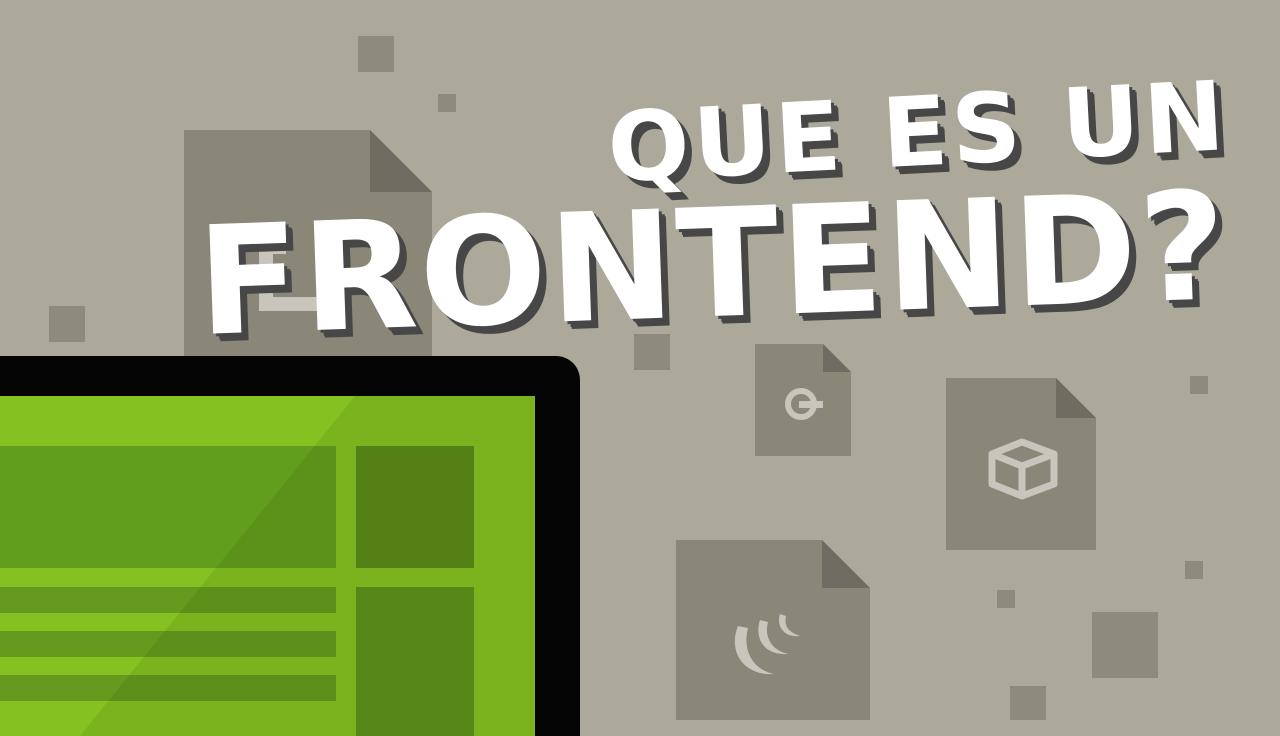 The width and height of the screenshot is (1280, 736). What do you see at coordinates (803, 400) in the screenshot?
I see `code-power-file-icon` at bounding box center [803, 400].